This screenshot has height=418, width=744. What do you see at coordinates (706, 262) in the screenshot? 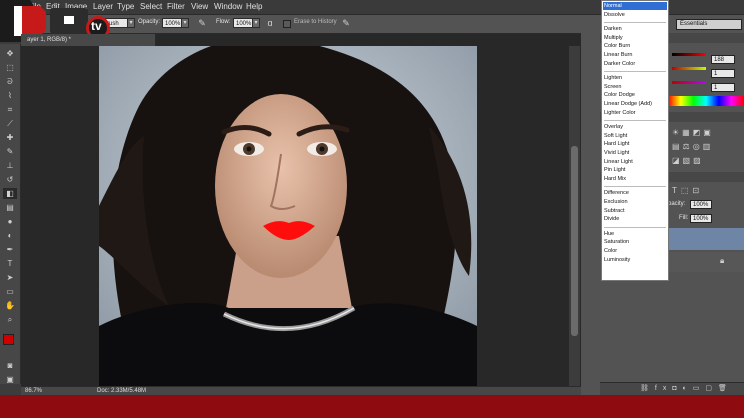
I see `background-layer-row` at bounding box center [706, 262].